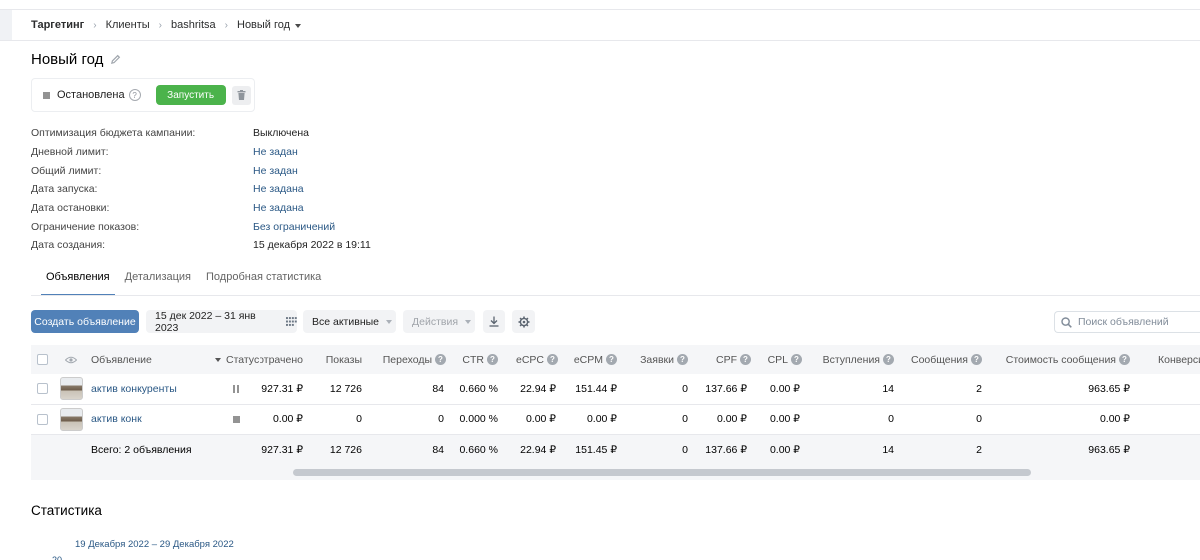 The width and height of the screenshot is (1200, 560). Describe the element at coordinates (201, 245) in the screenshot. I see `property-row: Дата создания: 15 декабря 2022 в 19:11` at that location.